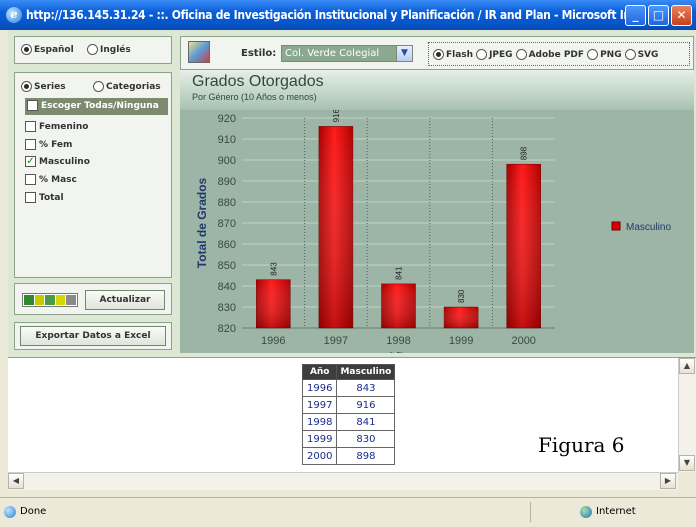 The height and width of the screenshot is (527, 696). I want to click on color-swatch-icon, so click(50, 300).